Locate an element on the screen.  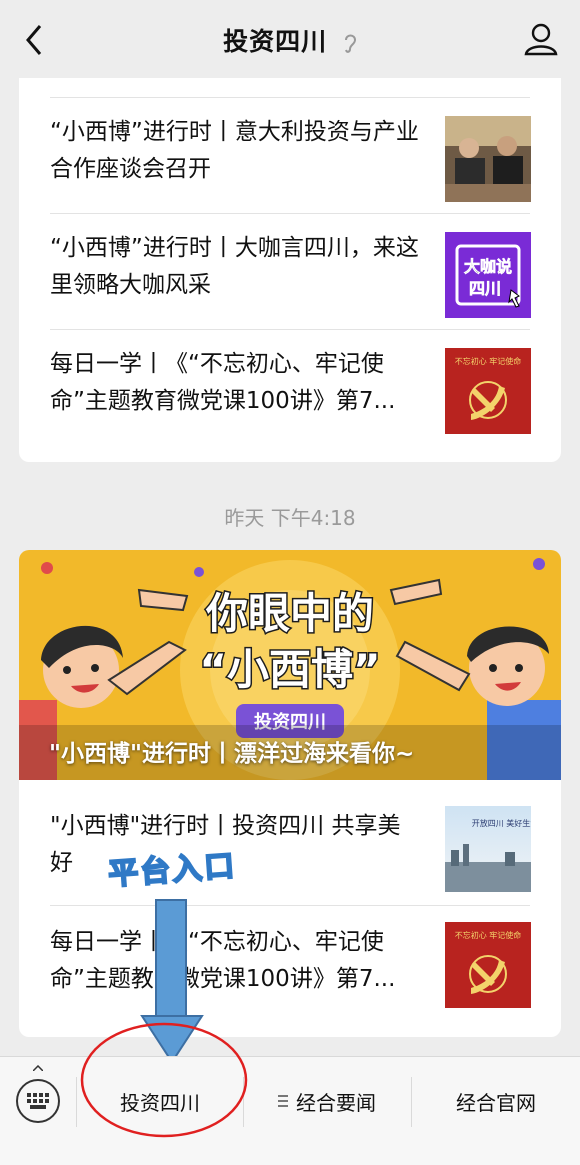
article-title: “小西博”进行时丨意大利投资与产业合作座谈会召开 is located at coordinates (234, 150).